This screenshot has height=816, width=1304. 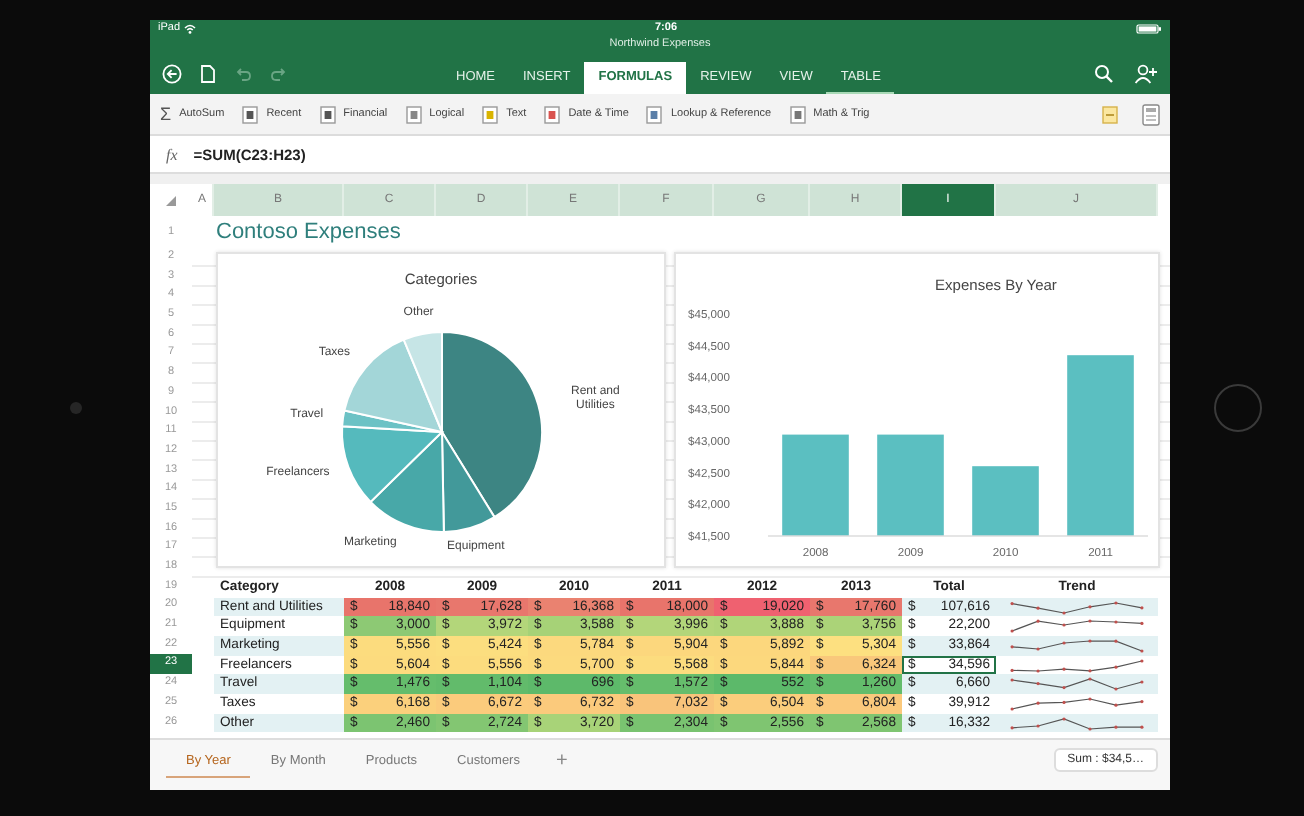 What do you see at coordinates (1149, 28) in the screenshot?
I see `battery-icon` at bounding box center [1149, 28].